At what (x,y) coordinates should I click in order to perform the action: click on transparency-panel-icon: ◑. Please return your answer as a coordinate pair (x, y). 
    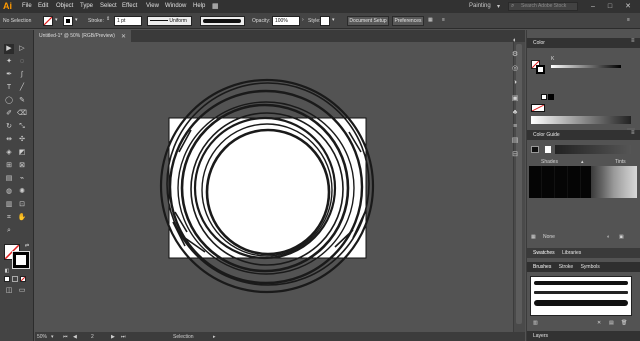
    Looking at the image, I should click on (515, 83).